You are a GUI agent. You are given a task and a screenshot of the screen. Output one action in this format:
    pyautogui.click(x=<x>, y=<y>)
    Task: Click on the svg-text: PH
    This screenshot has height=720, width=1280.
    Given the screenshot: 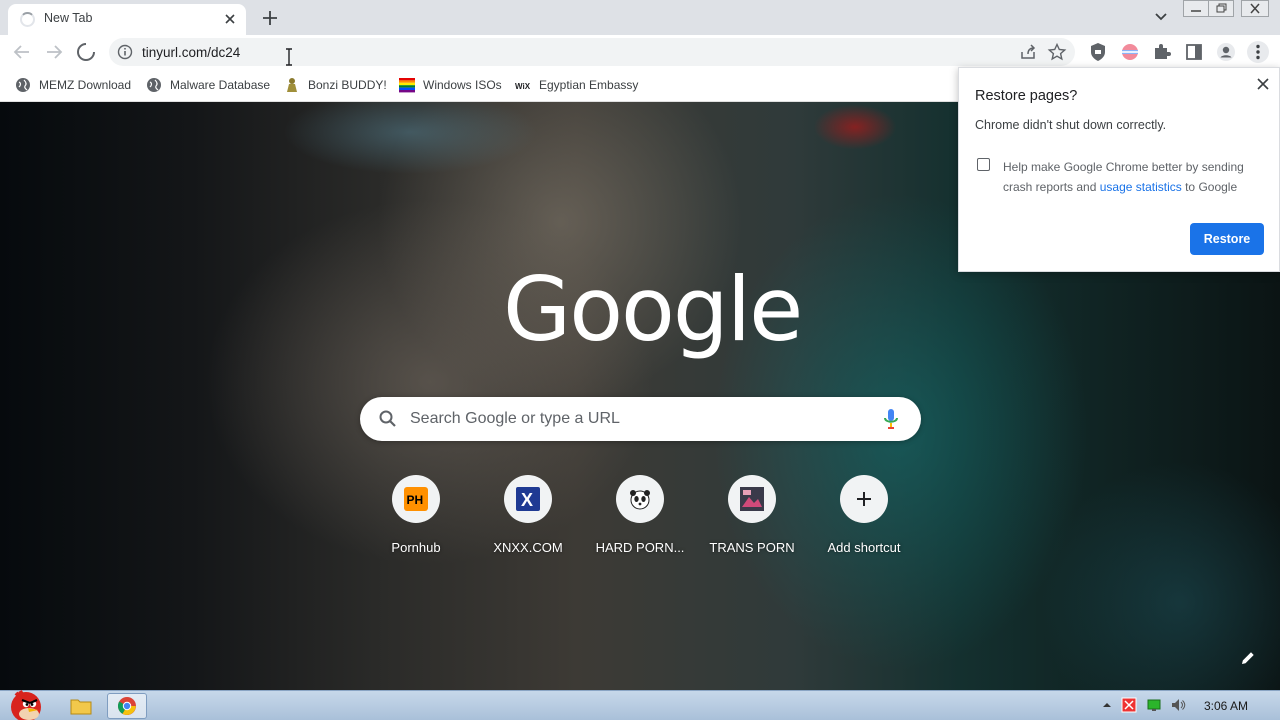 What is the action you would take?
    pyautogui.click(x=415, y=500)
    